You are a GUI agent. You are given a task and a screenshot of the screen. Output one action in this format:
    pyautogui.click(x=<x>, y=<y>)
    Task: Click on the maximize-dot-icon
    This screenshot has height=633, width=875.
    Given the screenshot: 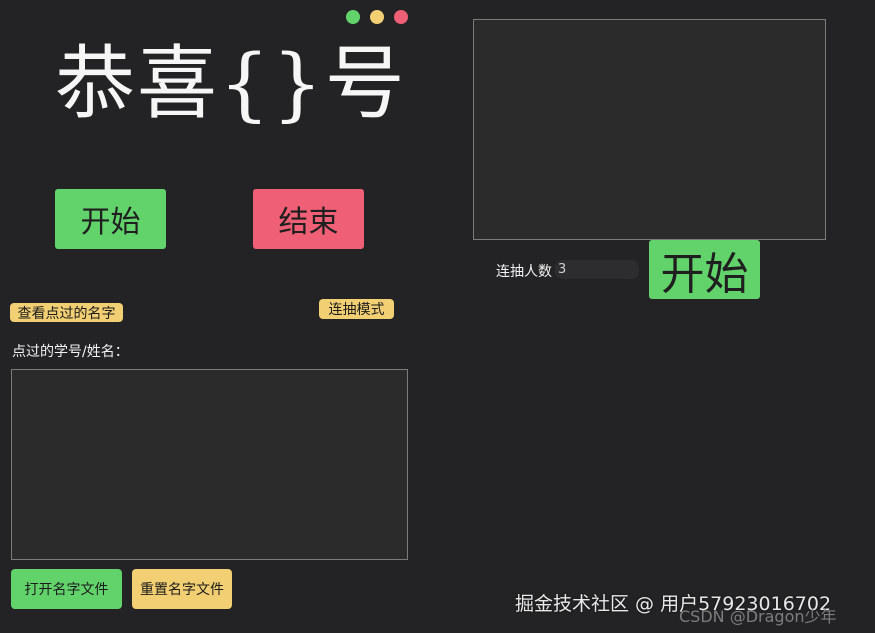 What is the action you would take?
    pyautogui.click(x=353, y=17)
    